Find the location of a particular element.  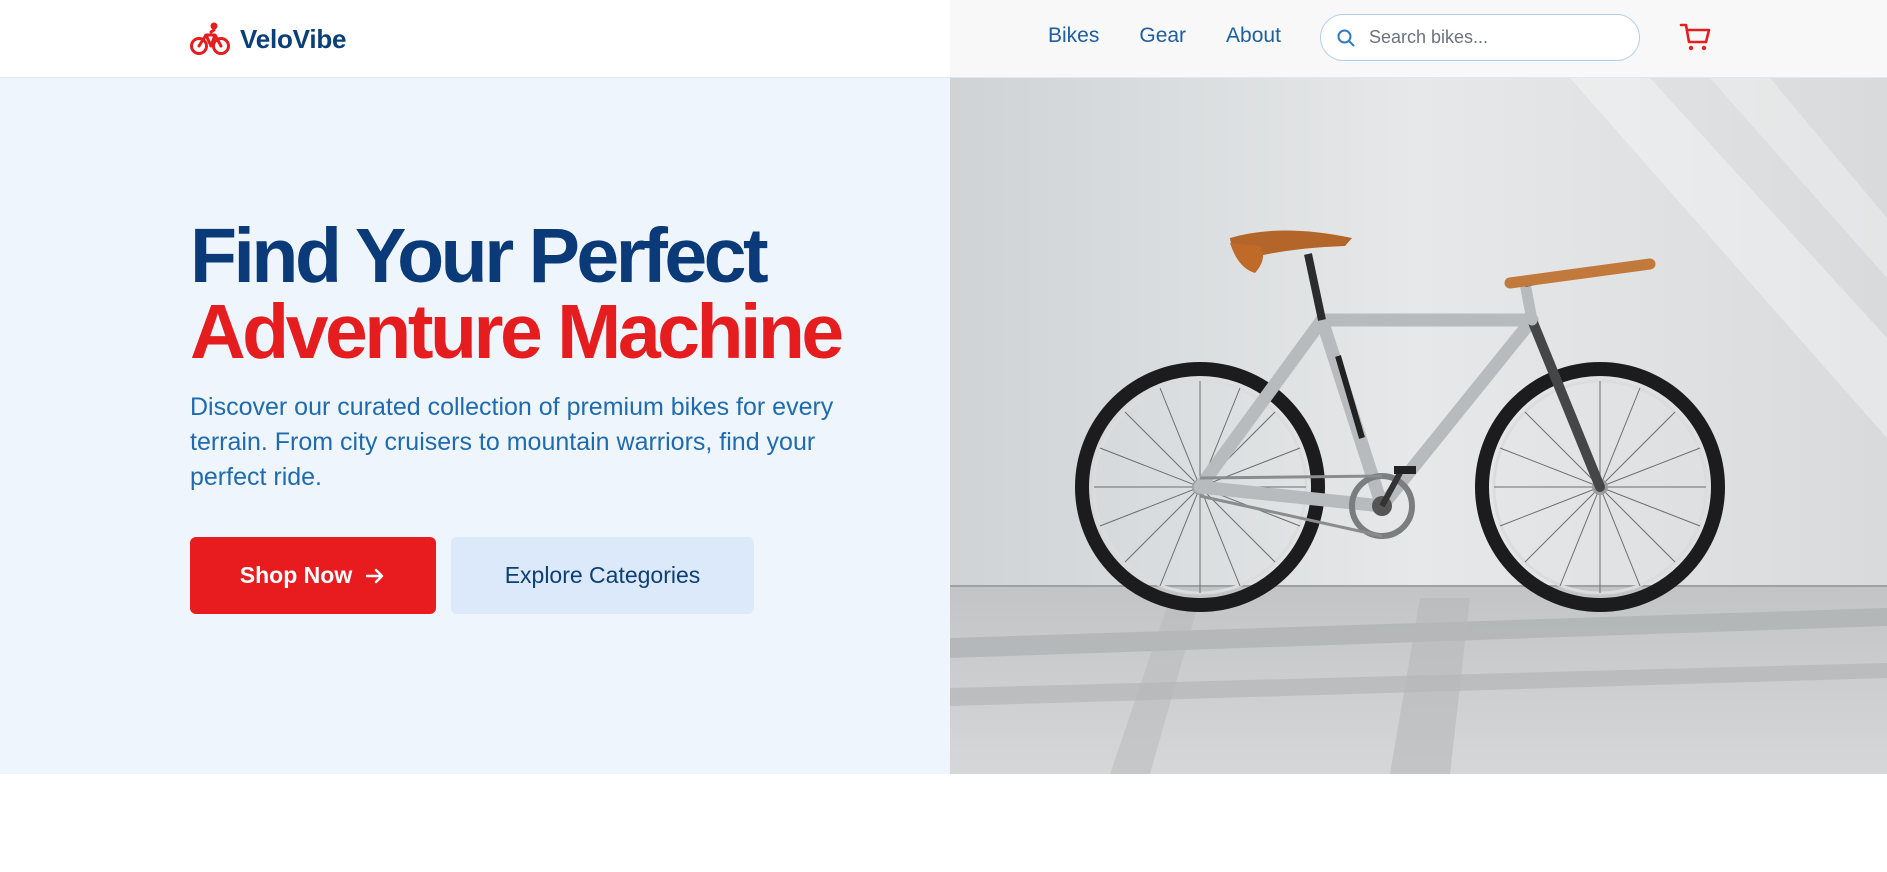

brand-logo: VeloVibe is located at coordinates (268, 39).